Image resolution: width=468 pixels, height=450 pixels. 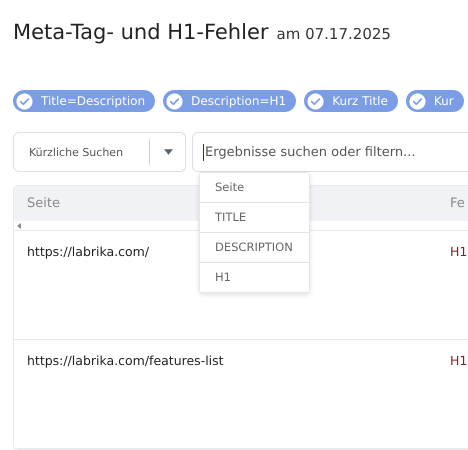 What do you see at coordinates (333, 34) in the screenshot?
I see `report-date: am 07.17.2025` at bounding box center [333, 34].